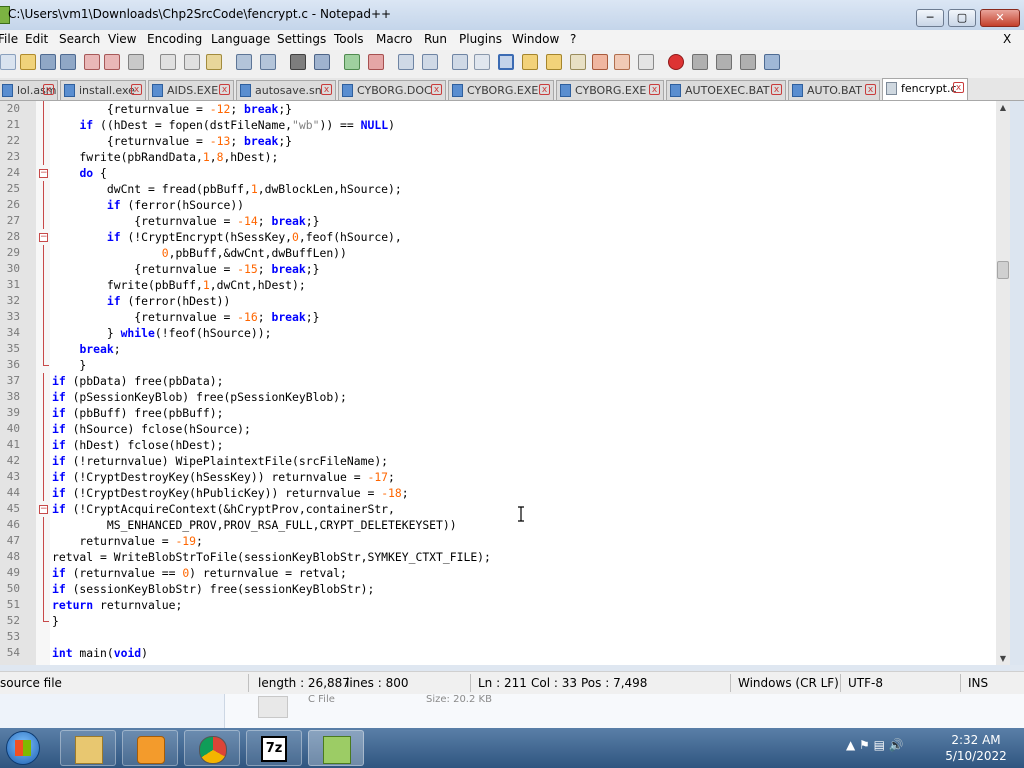 The height and width of the screenshot is (768, 1024). I want to click on code-line: 51 return returnvalue;, so click(498, 605).